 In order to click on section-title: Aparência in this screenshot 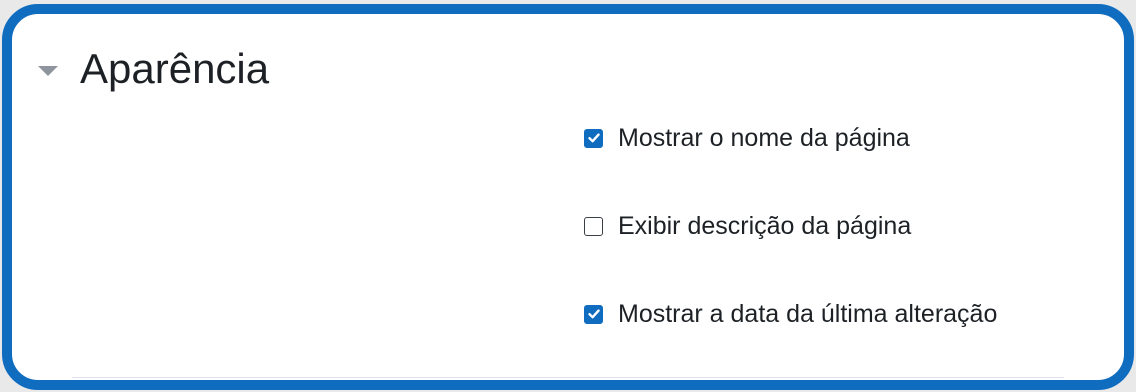, I will do `click(175, 68)`.